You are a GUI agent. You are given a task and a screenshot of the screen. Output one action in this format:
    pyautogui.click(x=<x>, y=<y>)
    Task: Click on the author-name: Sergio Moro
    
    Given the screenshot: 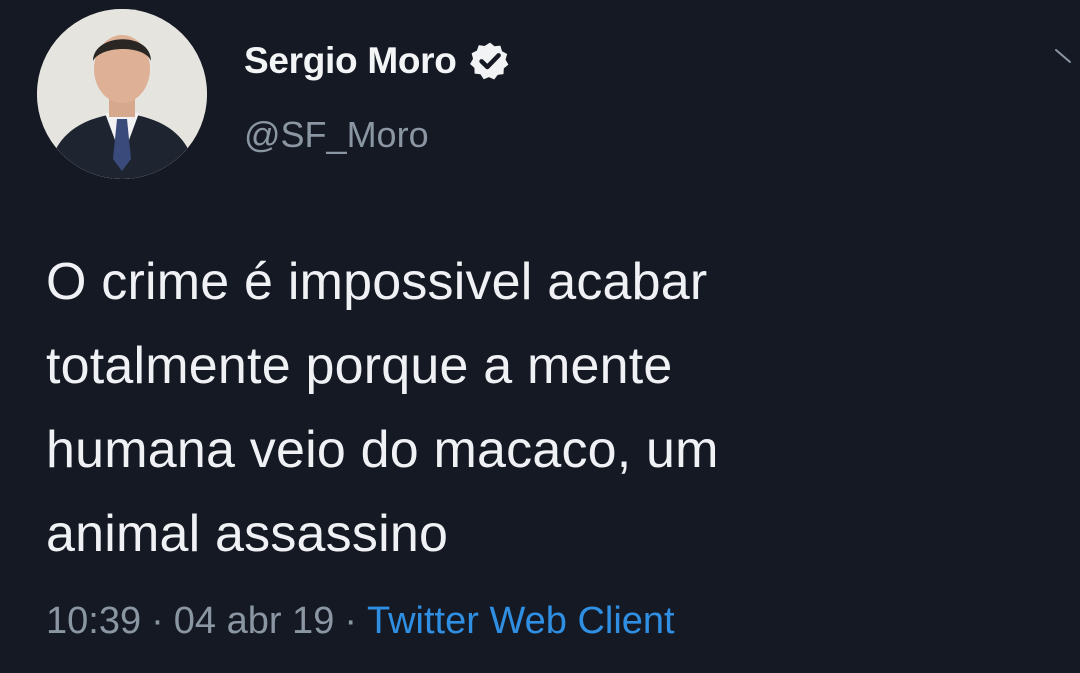 What is the action you would take?
    pyautogui.click(x=350, y=61)
    